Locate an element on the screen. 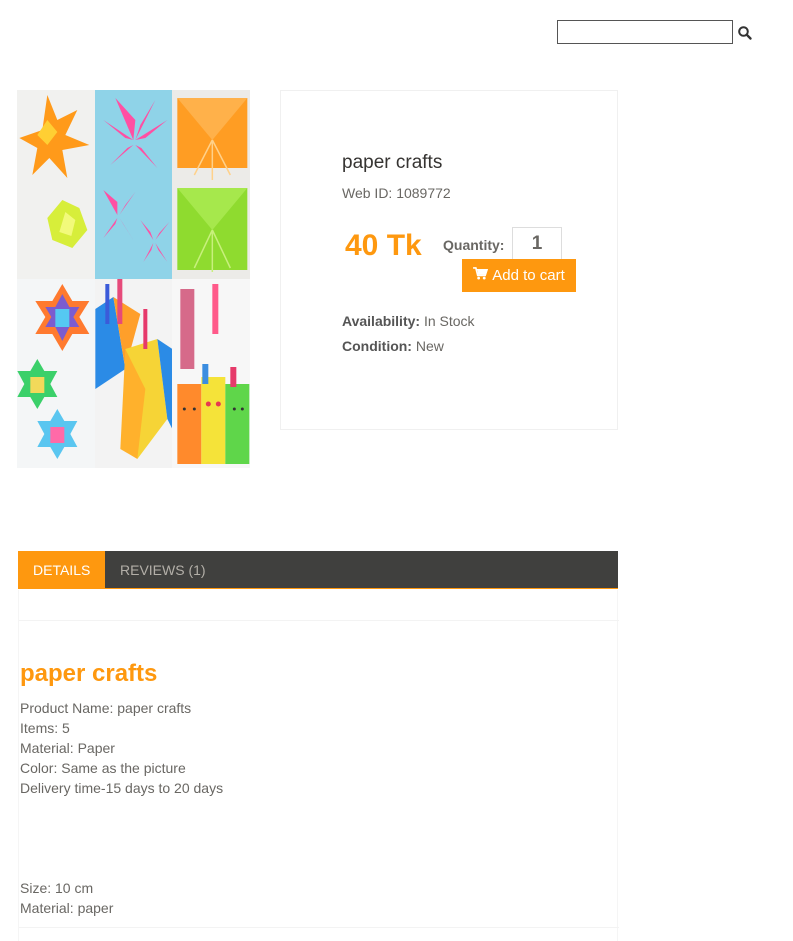  search-icon is located at coordinates (745, 33).